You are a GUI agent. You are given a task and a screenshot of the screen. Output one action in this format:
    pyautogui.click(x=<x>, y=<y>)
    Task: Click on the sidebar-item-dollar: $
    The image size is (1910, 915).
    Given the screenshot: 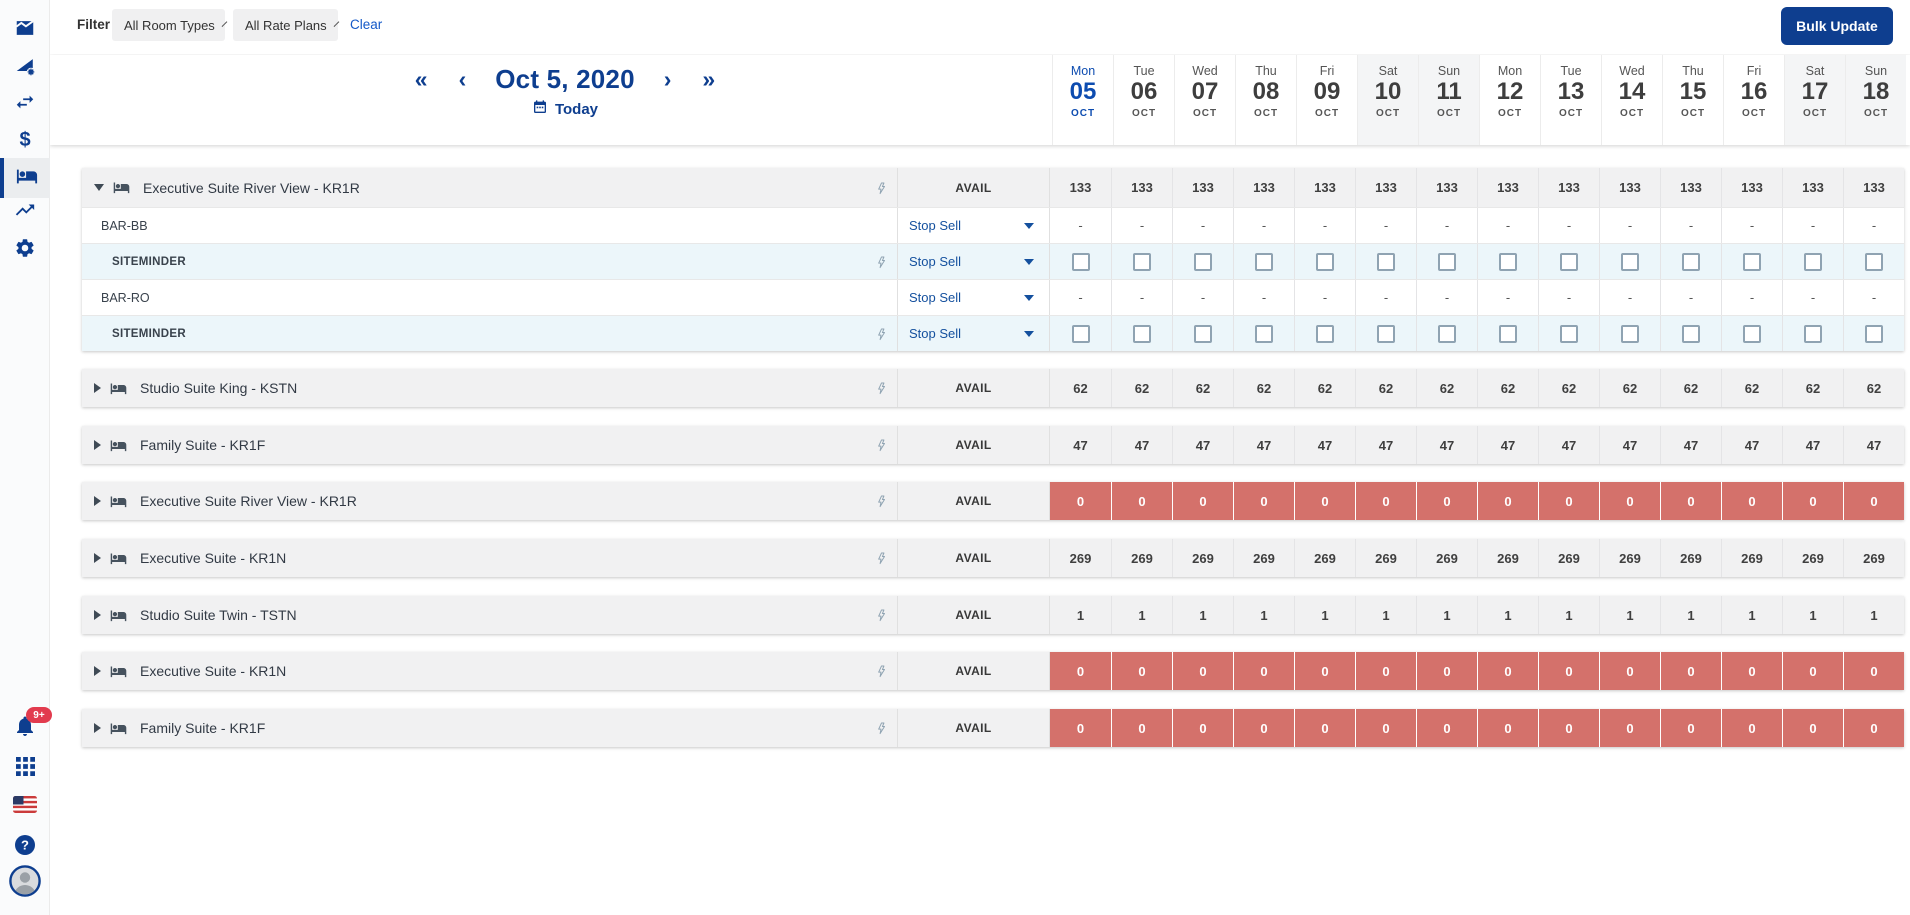 What is the action you would take?
    pyautogui.click(x=25, y=140)
    